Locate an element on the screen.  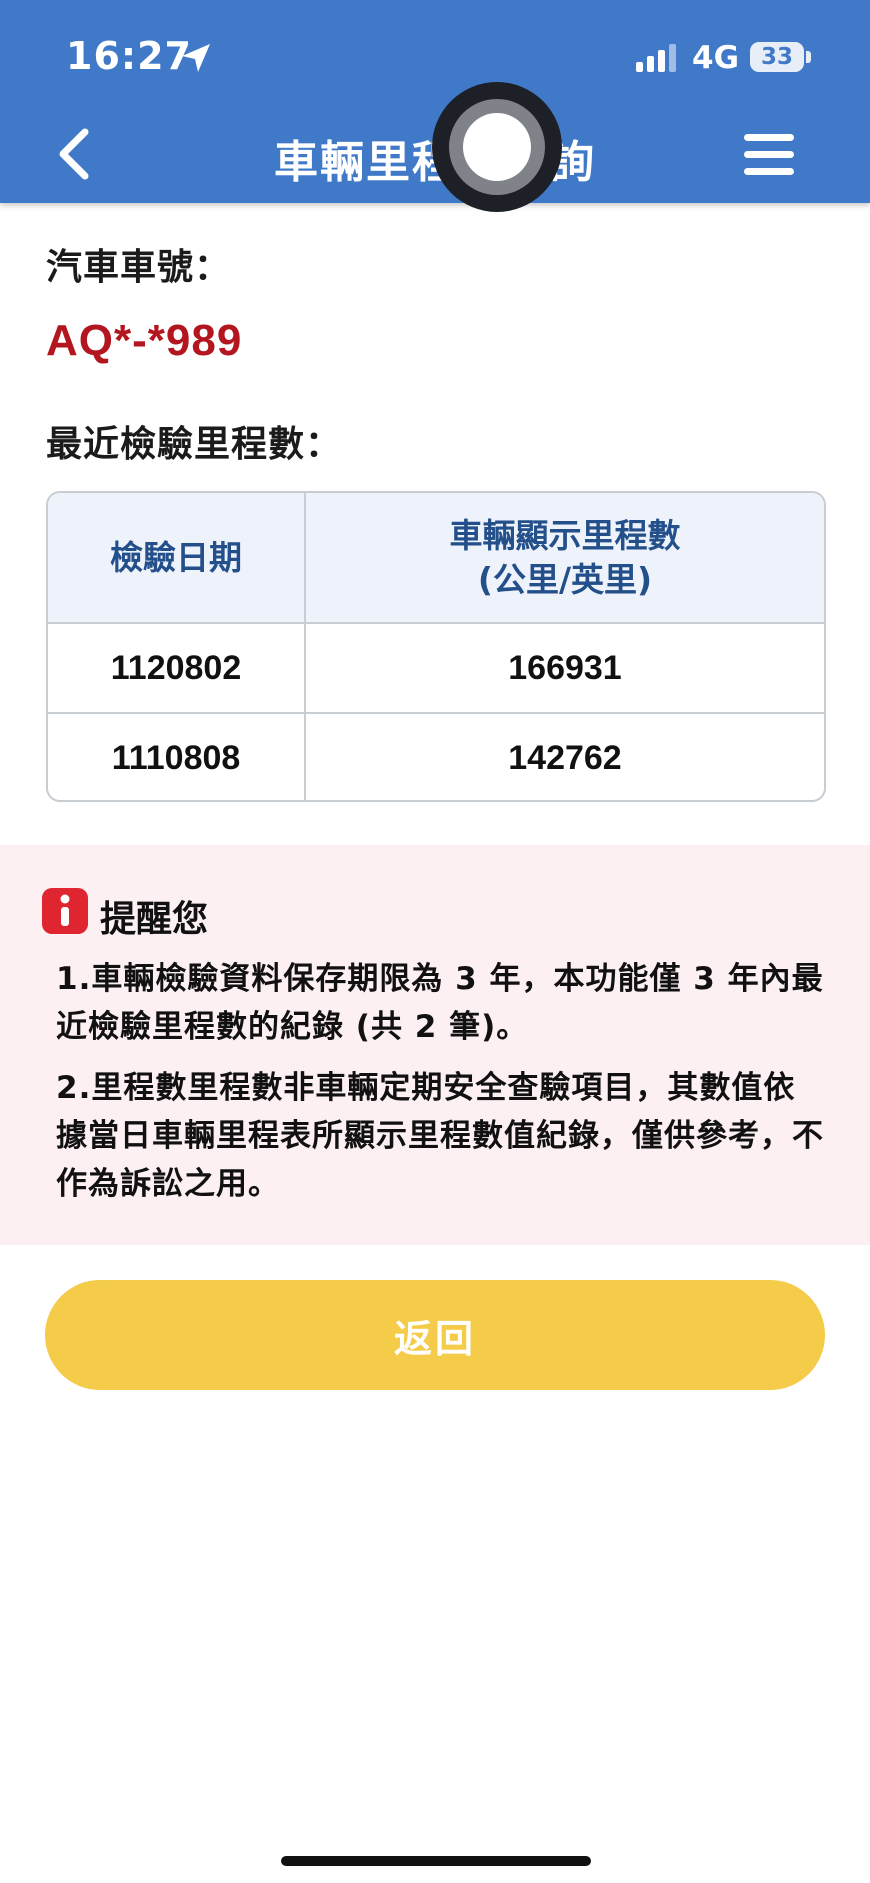
table-row: 1110808 142762 is located at coordinates (436, 757).